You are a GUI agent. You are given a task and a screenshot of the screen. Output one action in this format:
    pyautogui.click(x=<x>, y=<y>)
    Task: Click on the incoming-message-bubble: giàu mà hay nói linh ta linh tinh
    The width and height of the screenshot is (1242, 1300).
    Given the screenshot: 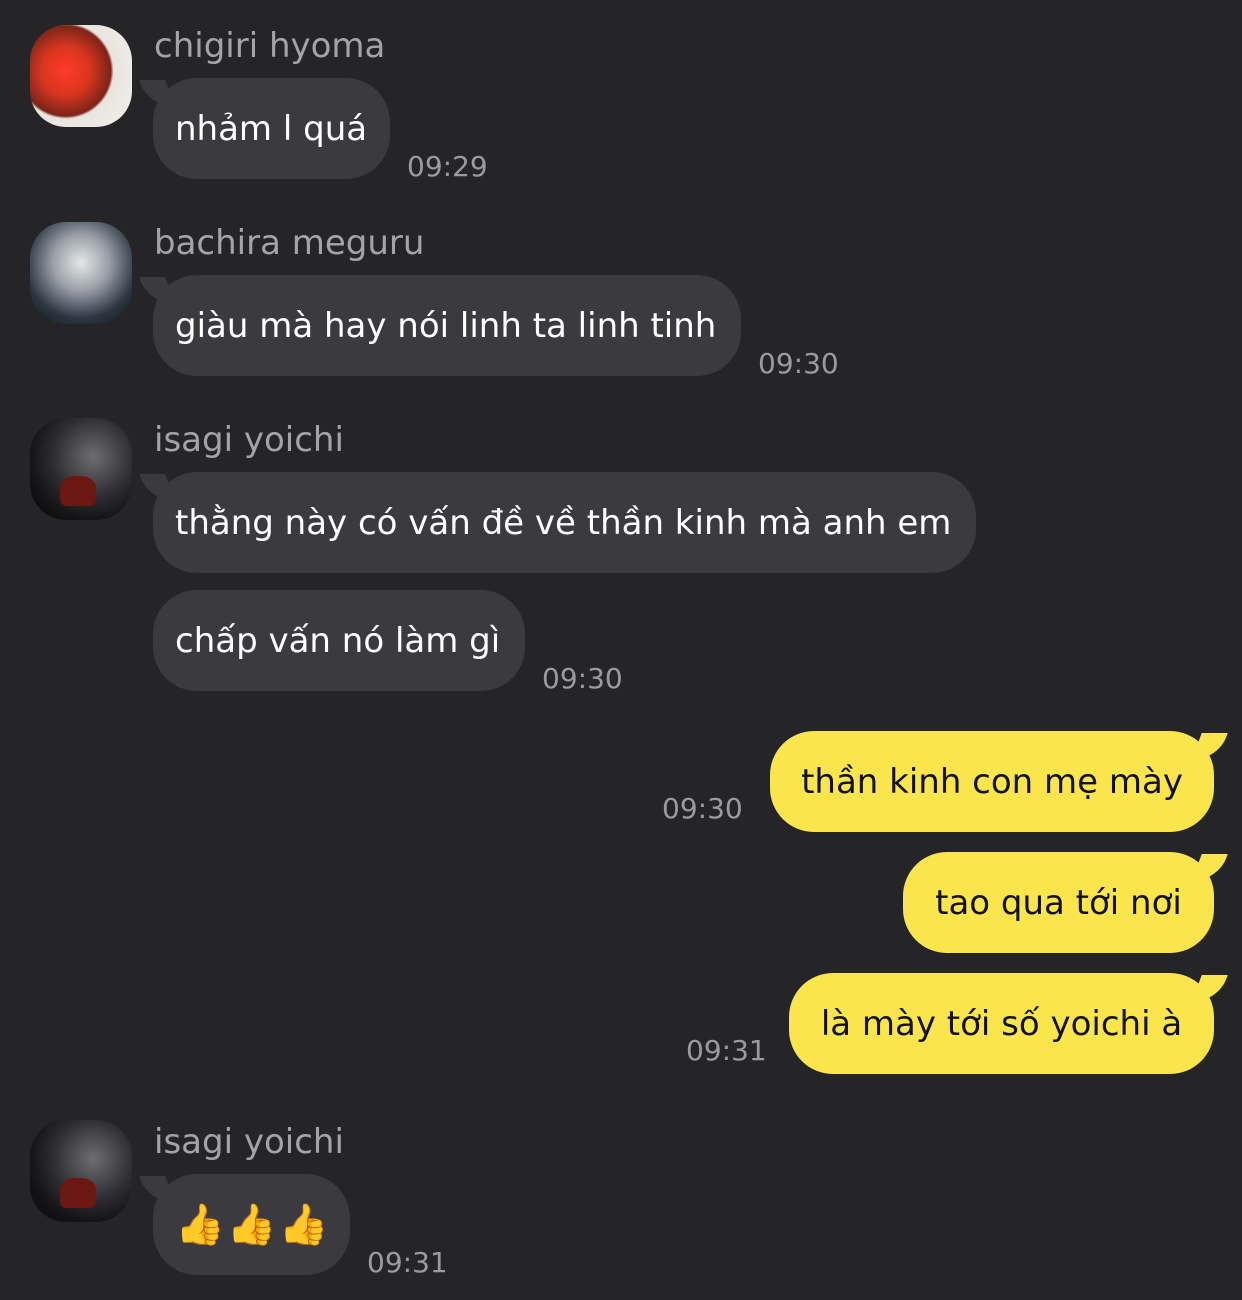 What is the action you would take?
    pyautogui.click(x=447, y=325)
    